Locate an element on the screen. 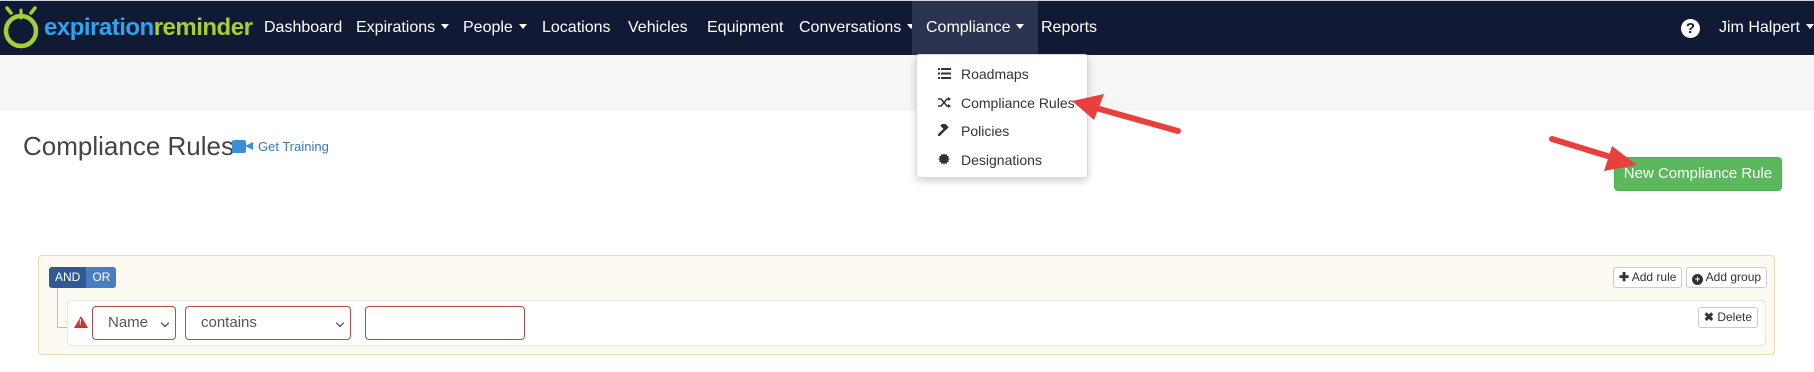 This screenshot has width=1814, height=372. menu-item-compliance-rules-label: Compliance Rules is located at coordinates (1018, 103).